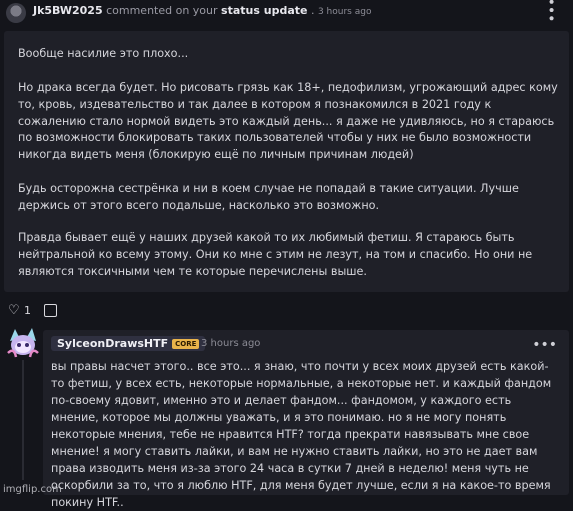  What do you see at coordinates (162, 10) in the screenshot?
I see `action-text: commented on your` at bounding box center [162, 10].